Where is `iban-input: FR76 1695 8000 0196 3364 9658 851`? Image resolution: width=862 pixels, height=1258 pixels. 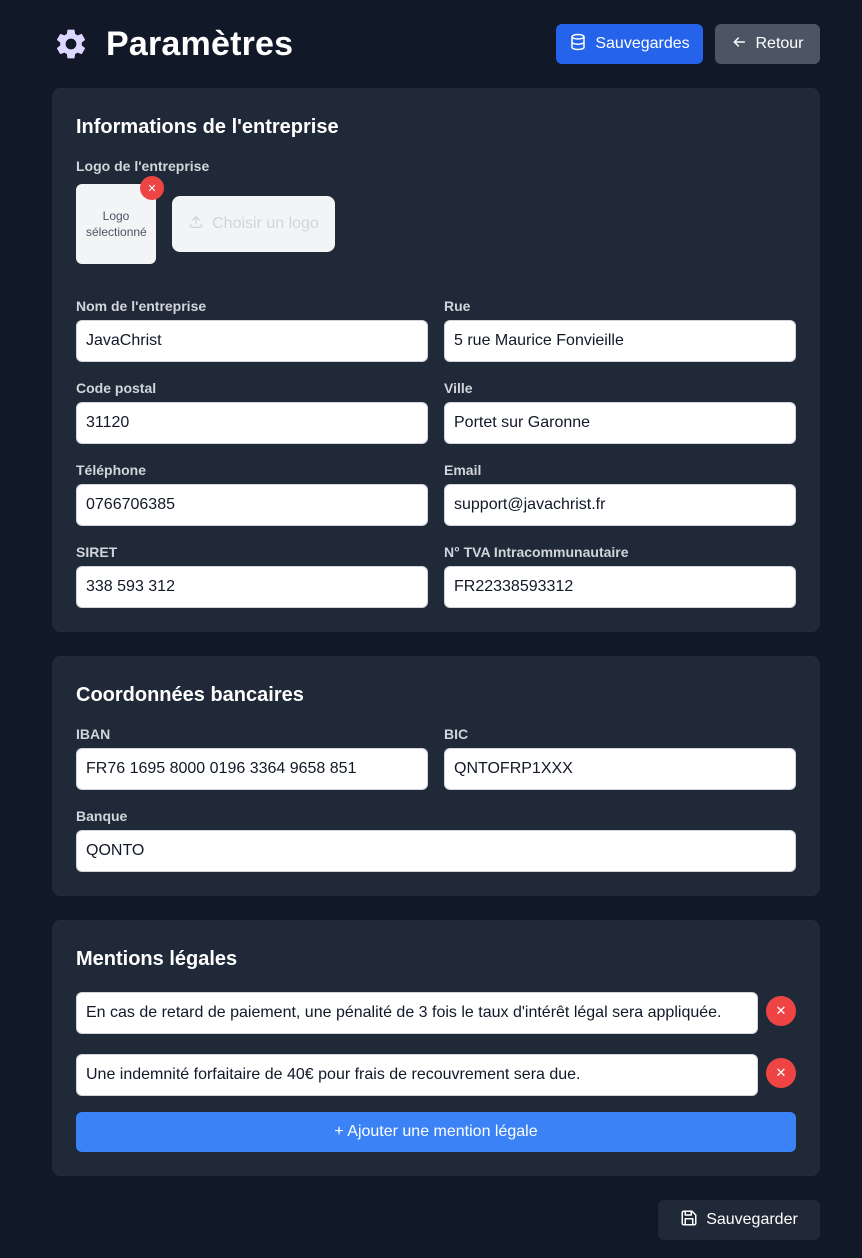
iban-input: FR76 1695 8000 0196 3364 9658 851 is located at coordinates (252, 769).